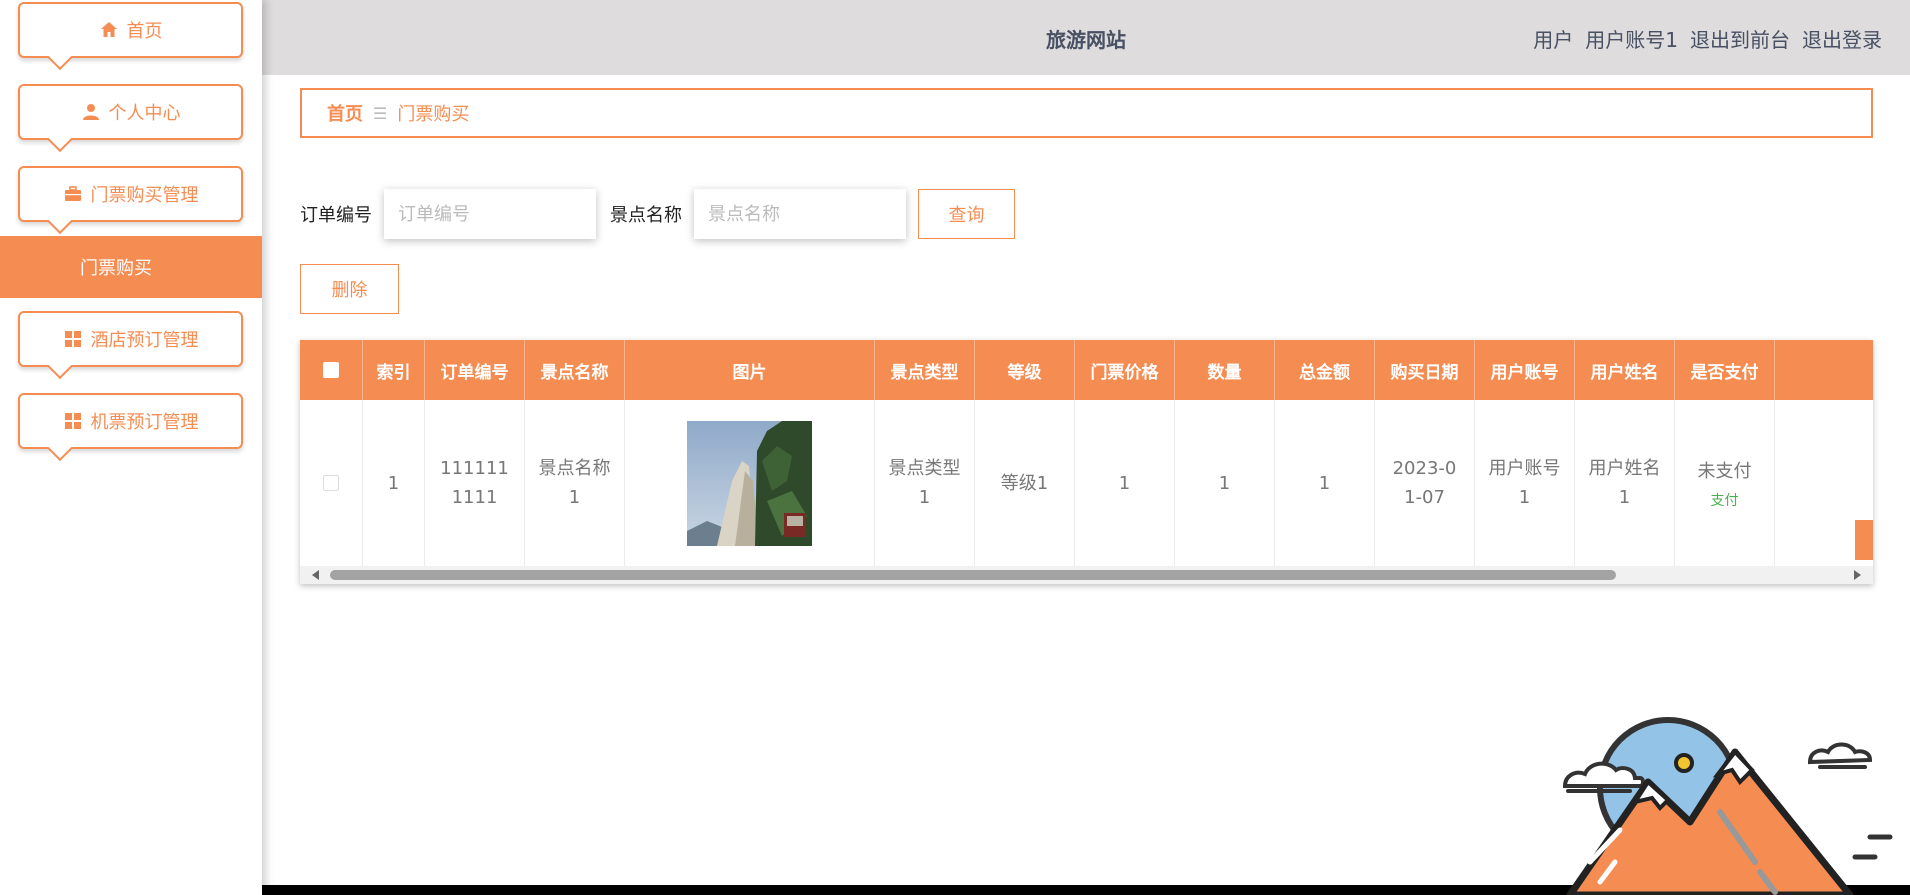 Image resolution: width=1910 pixels, height=895 pixels. I want to click on cell-account: 用户账号1, so click(1525, 483).